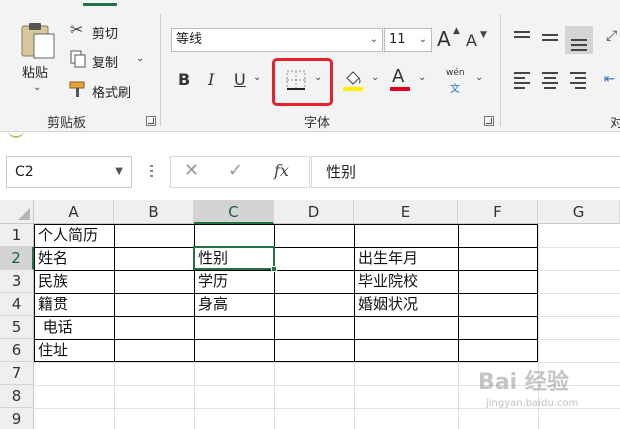  I want to click on cell-a4: 籍贯, so click(51, 304).